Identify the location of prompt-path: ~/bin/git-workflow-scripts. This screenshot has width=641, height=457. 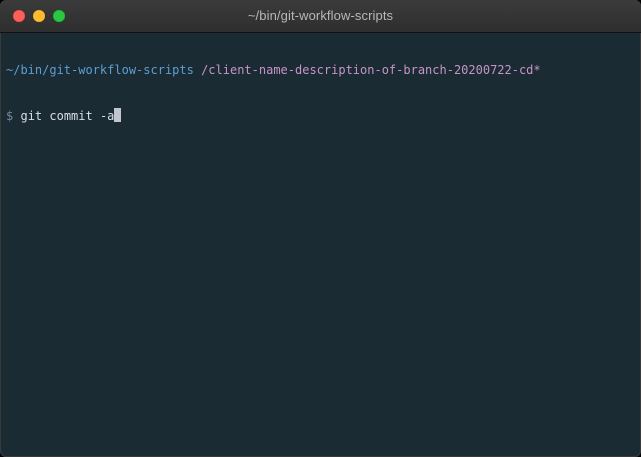
(100, 70).